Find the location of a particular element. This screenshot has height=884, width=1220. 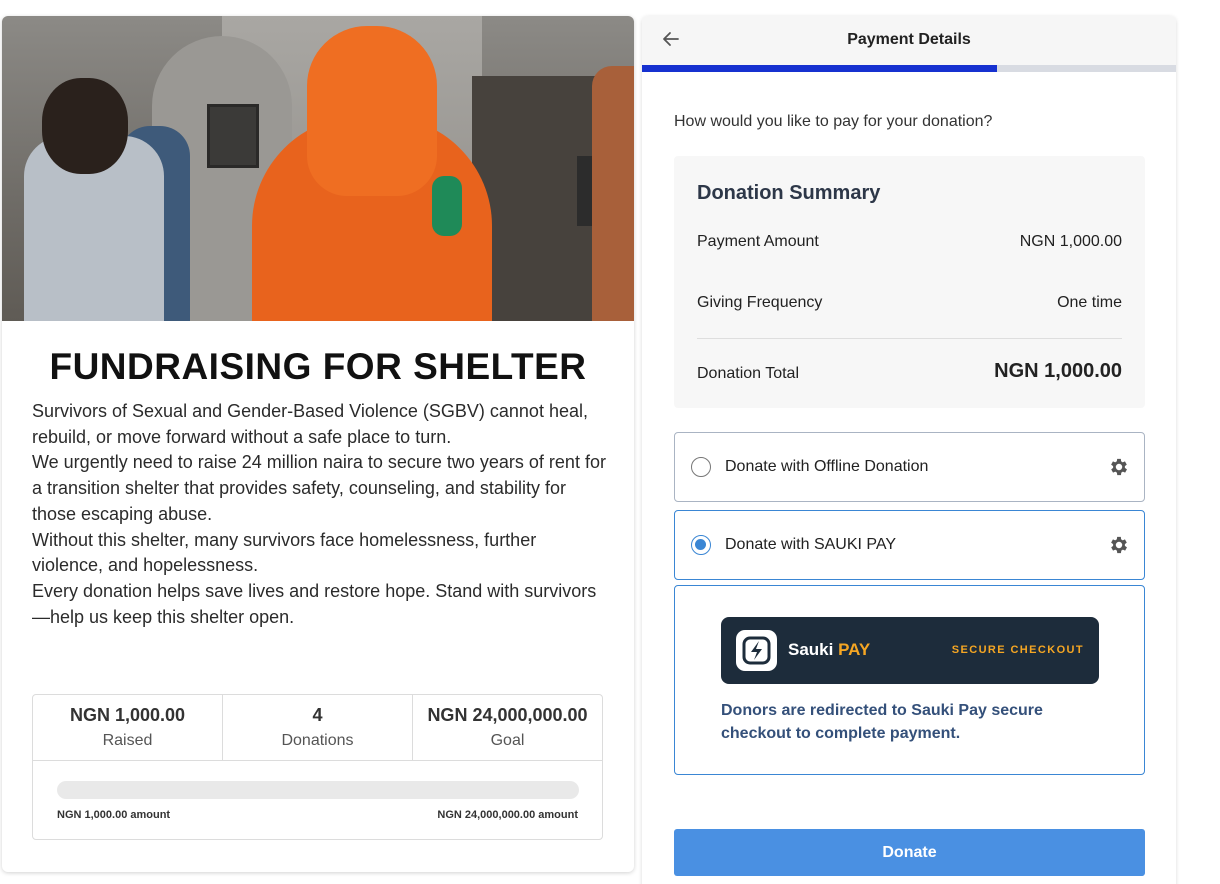

stat-donations: 4 Donations is located at coordinates (318, 727).